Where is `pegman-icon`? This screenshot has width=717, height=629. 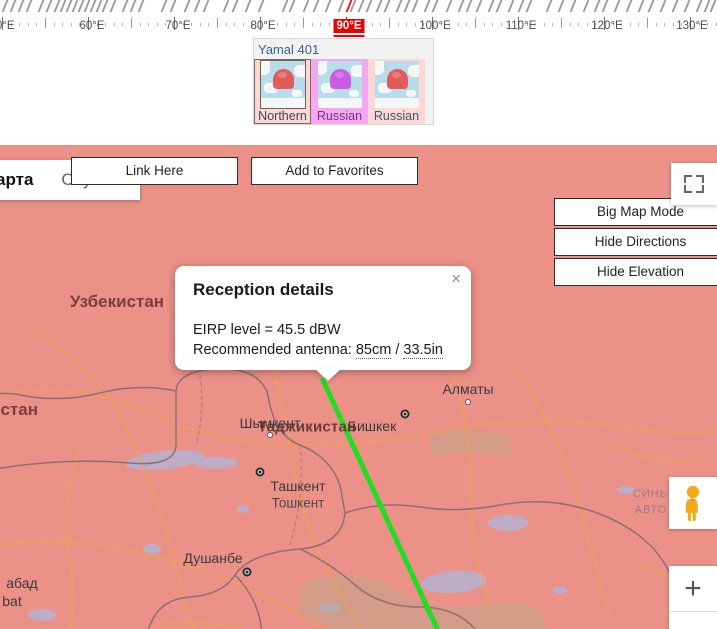
pegman-icon is located at coordinates (693, 503).